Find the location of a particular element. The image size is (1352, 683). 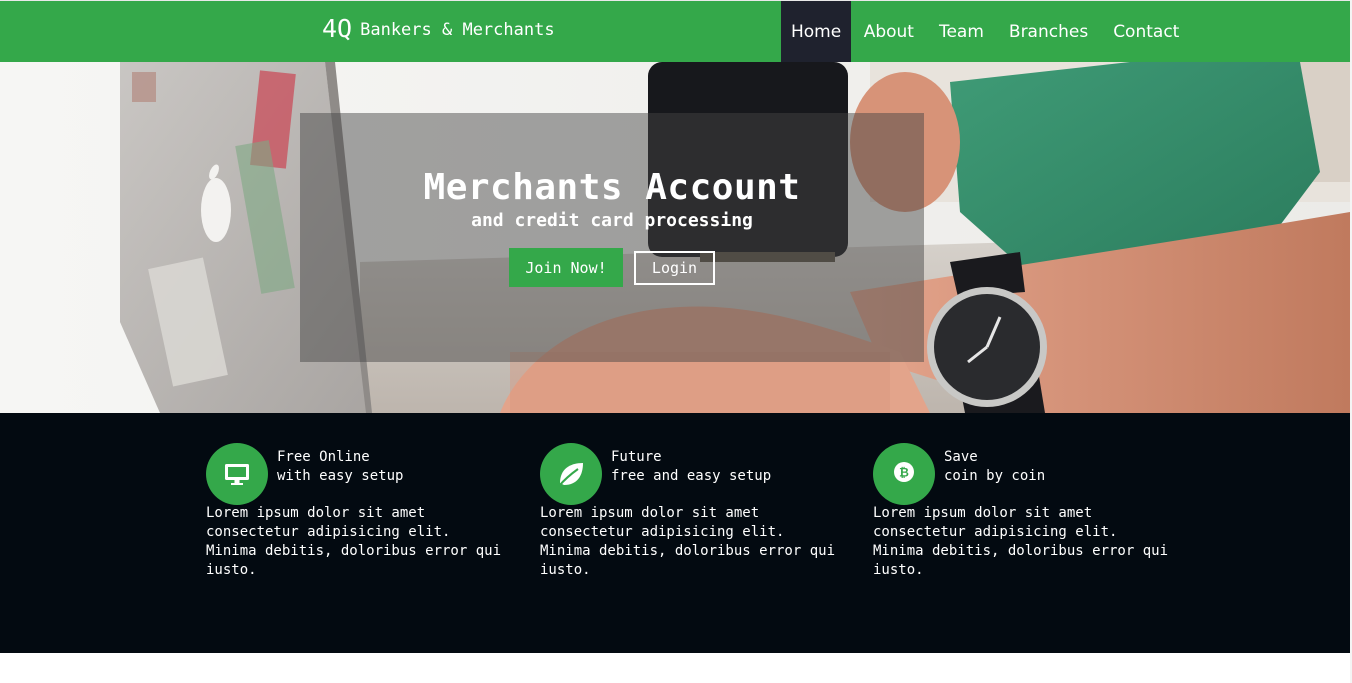

leaf-icon is located at coordinates (571, 474).